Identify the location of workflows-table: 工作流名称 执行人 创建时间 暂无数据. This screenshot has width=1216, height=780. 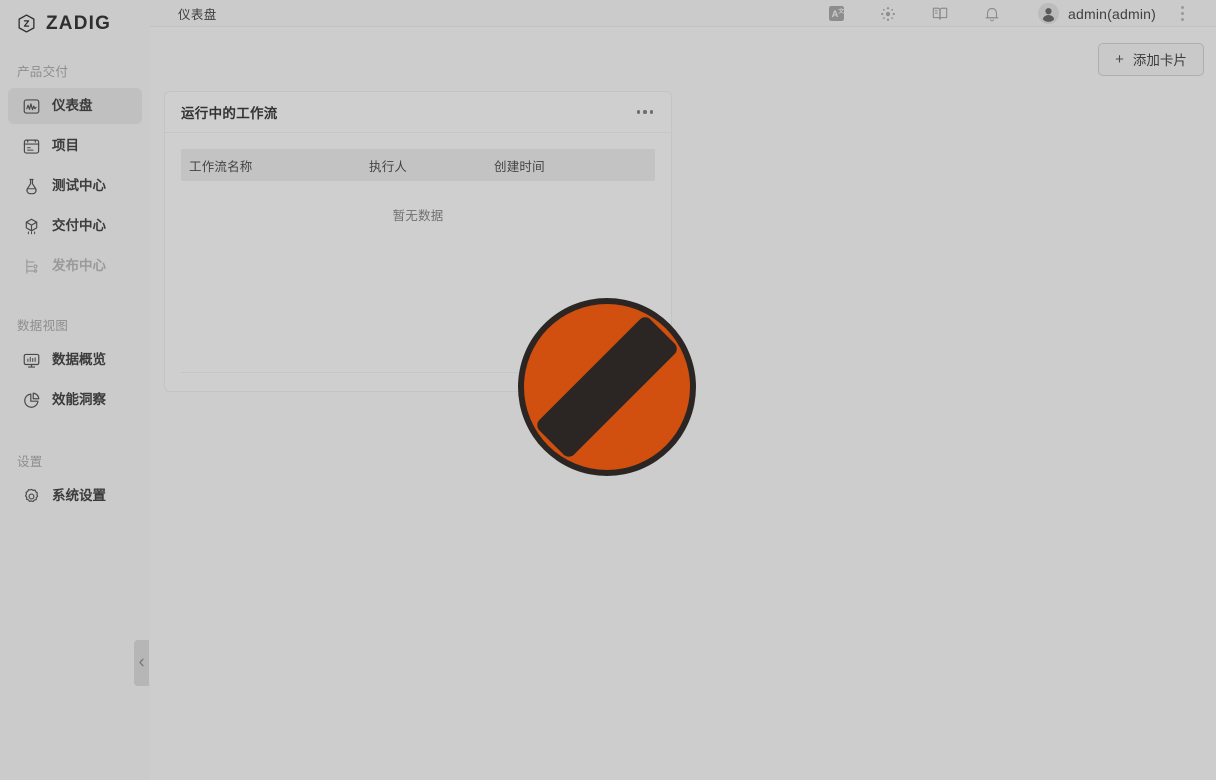
(418, 186).